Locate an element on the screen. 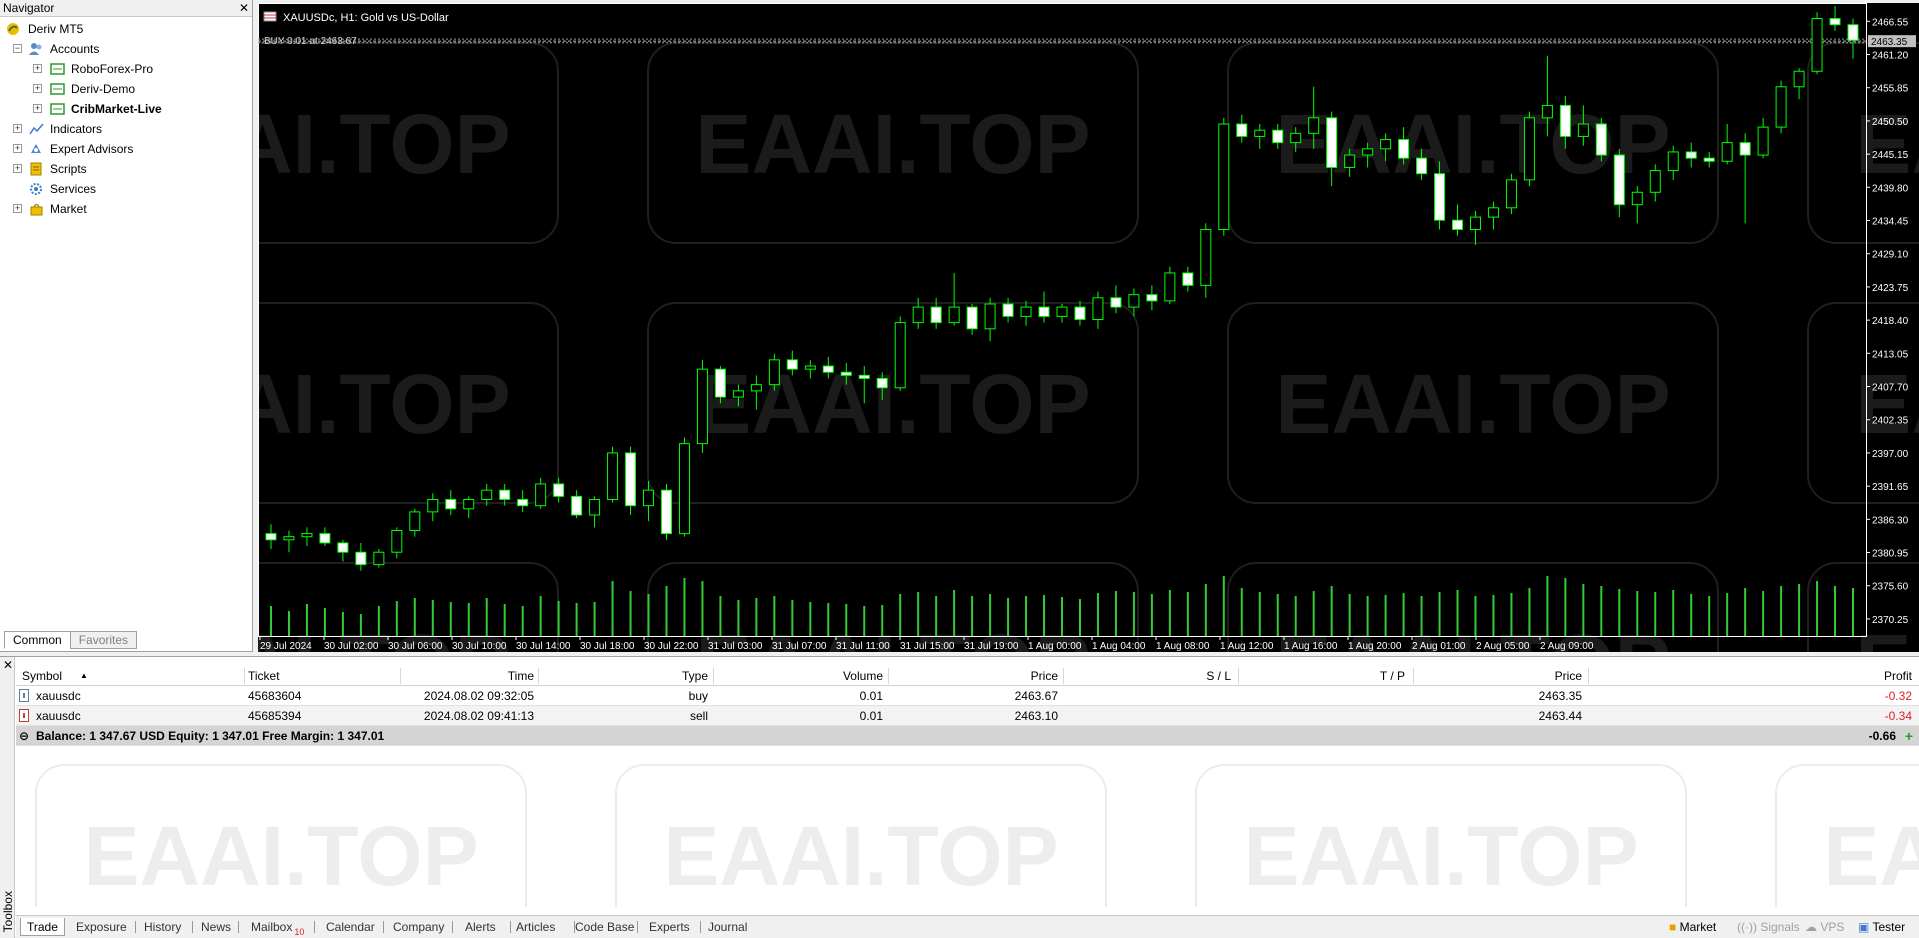 The height and width of the screenshot is (938, 1919). cell-current-price: 2463.35 is located at coordinates (1560, 696).